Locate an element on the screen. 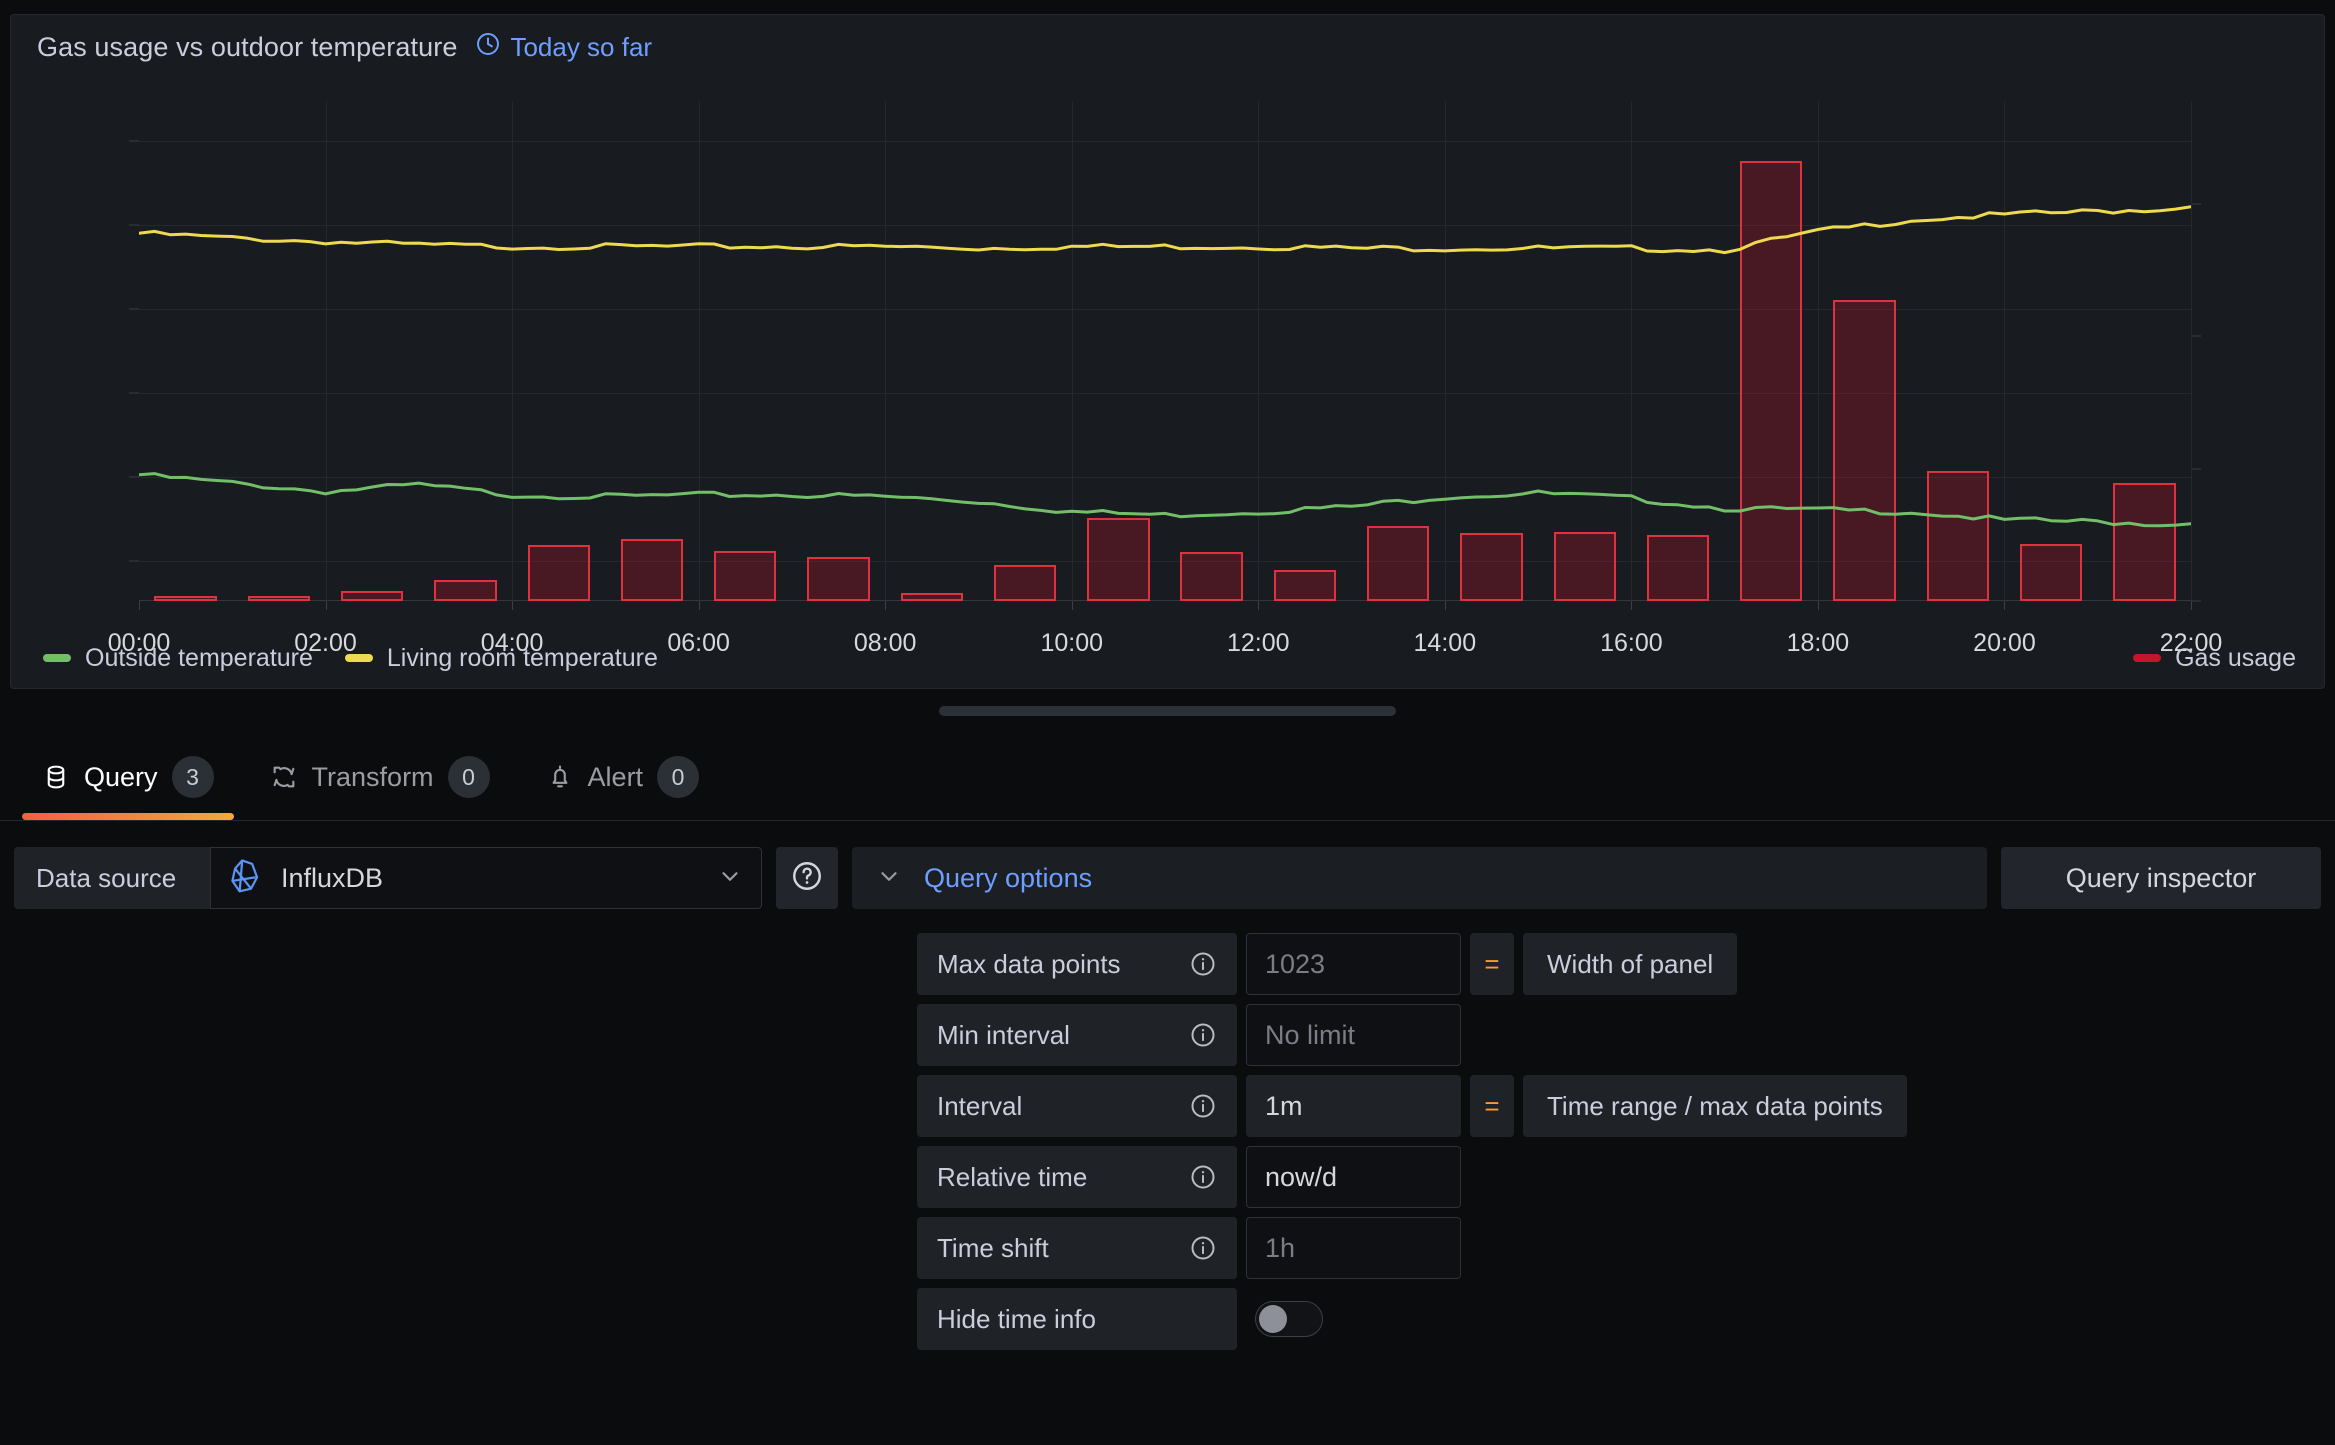 This screenshot has height=1445, width=2335. option-input-min-interval: No limit is located at coordinates (1353, 1035).